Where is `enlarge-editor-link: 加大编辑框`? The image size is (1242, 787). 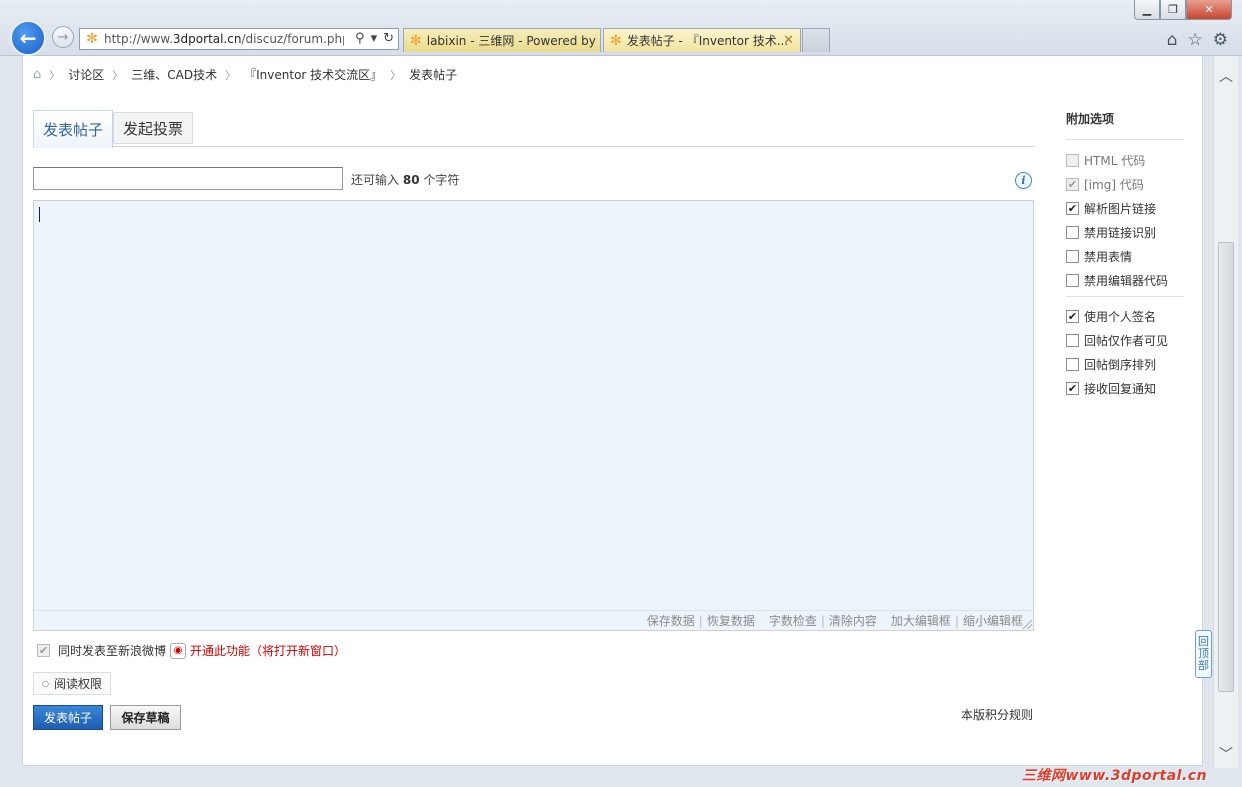
enlarge-editor-link: 加大编辑框 is located at coordinates (921, 620).